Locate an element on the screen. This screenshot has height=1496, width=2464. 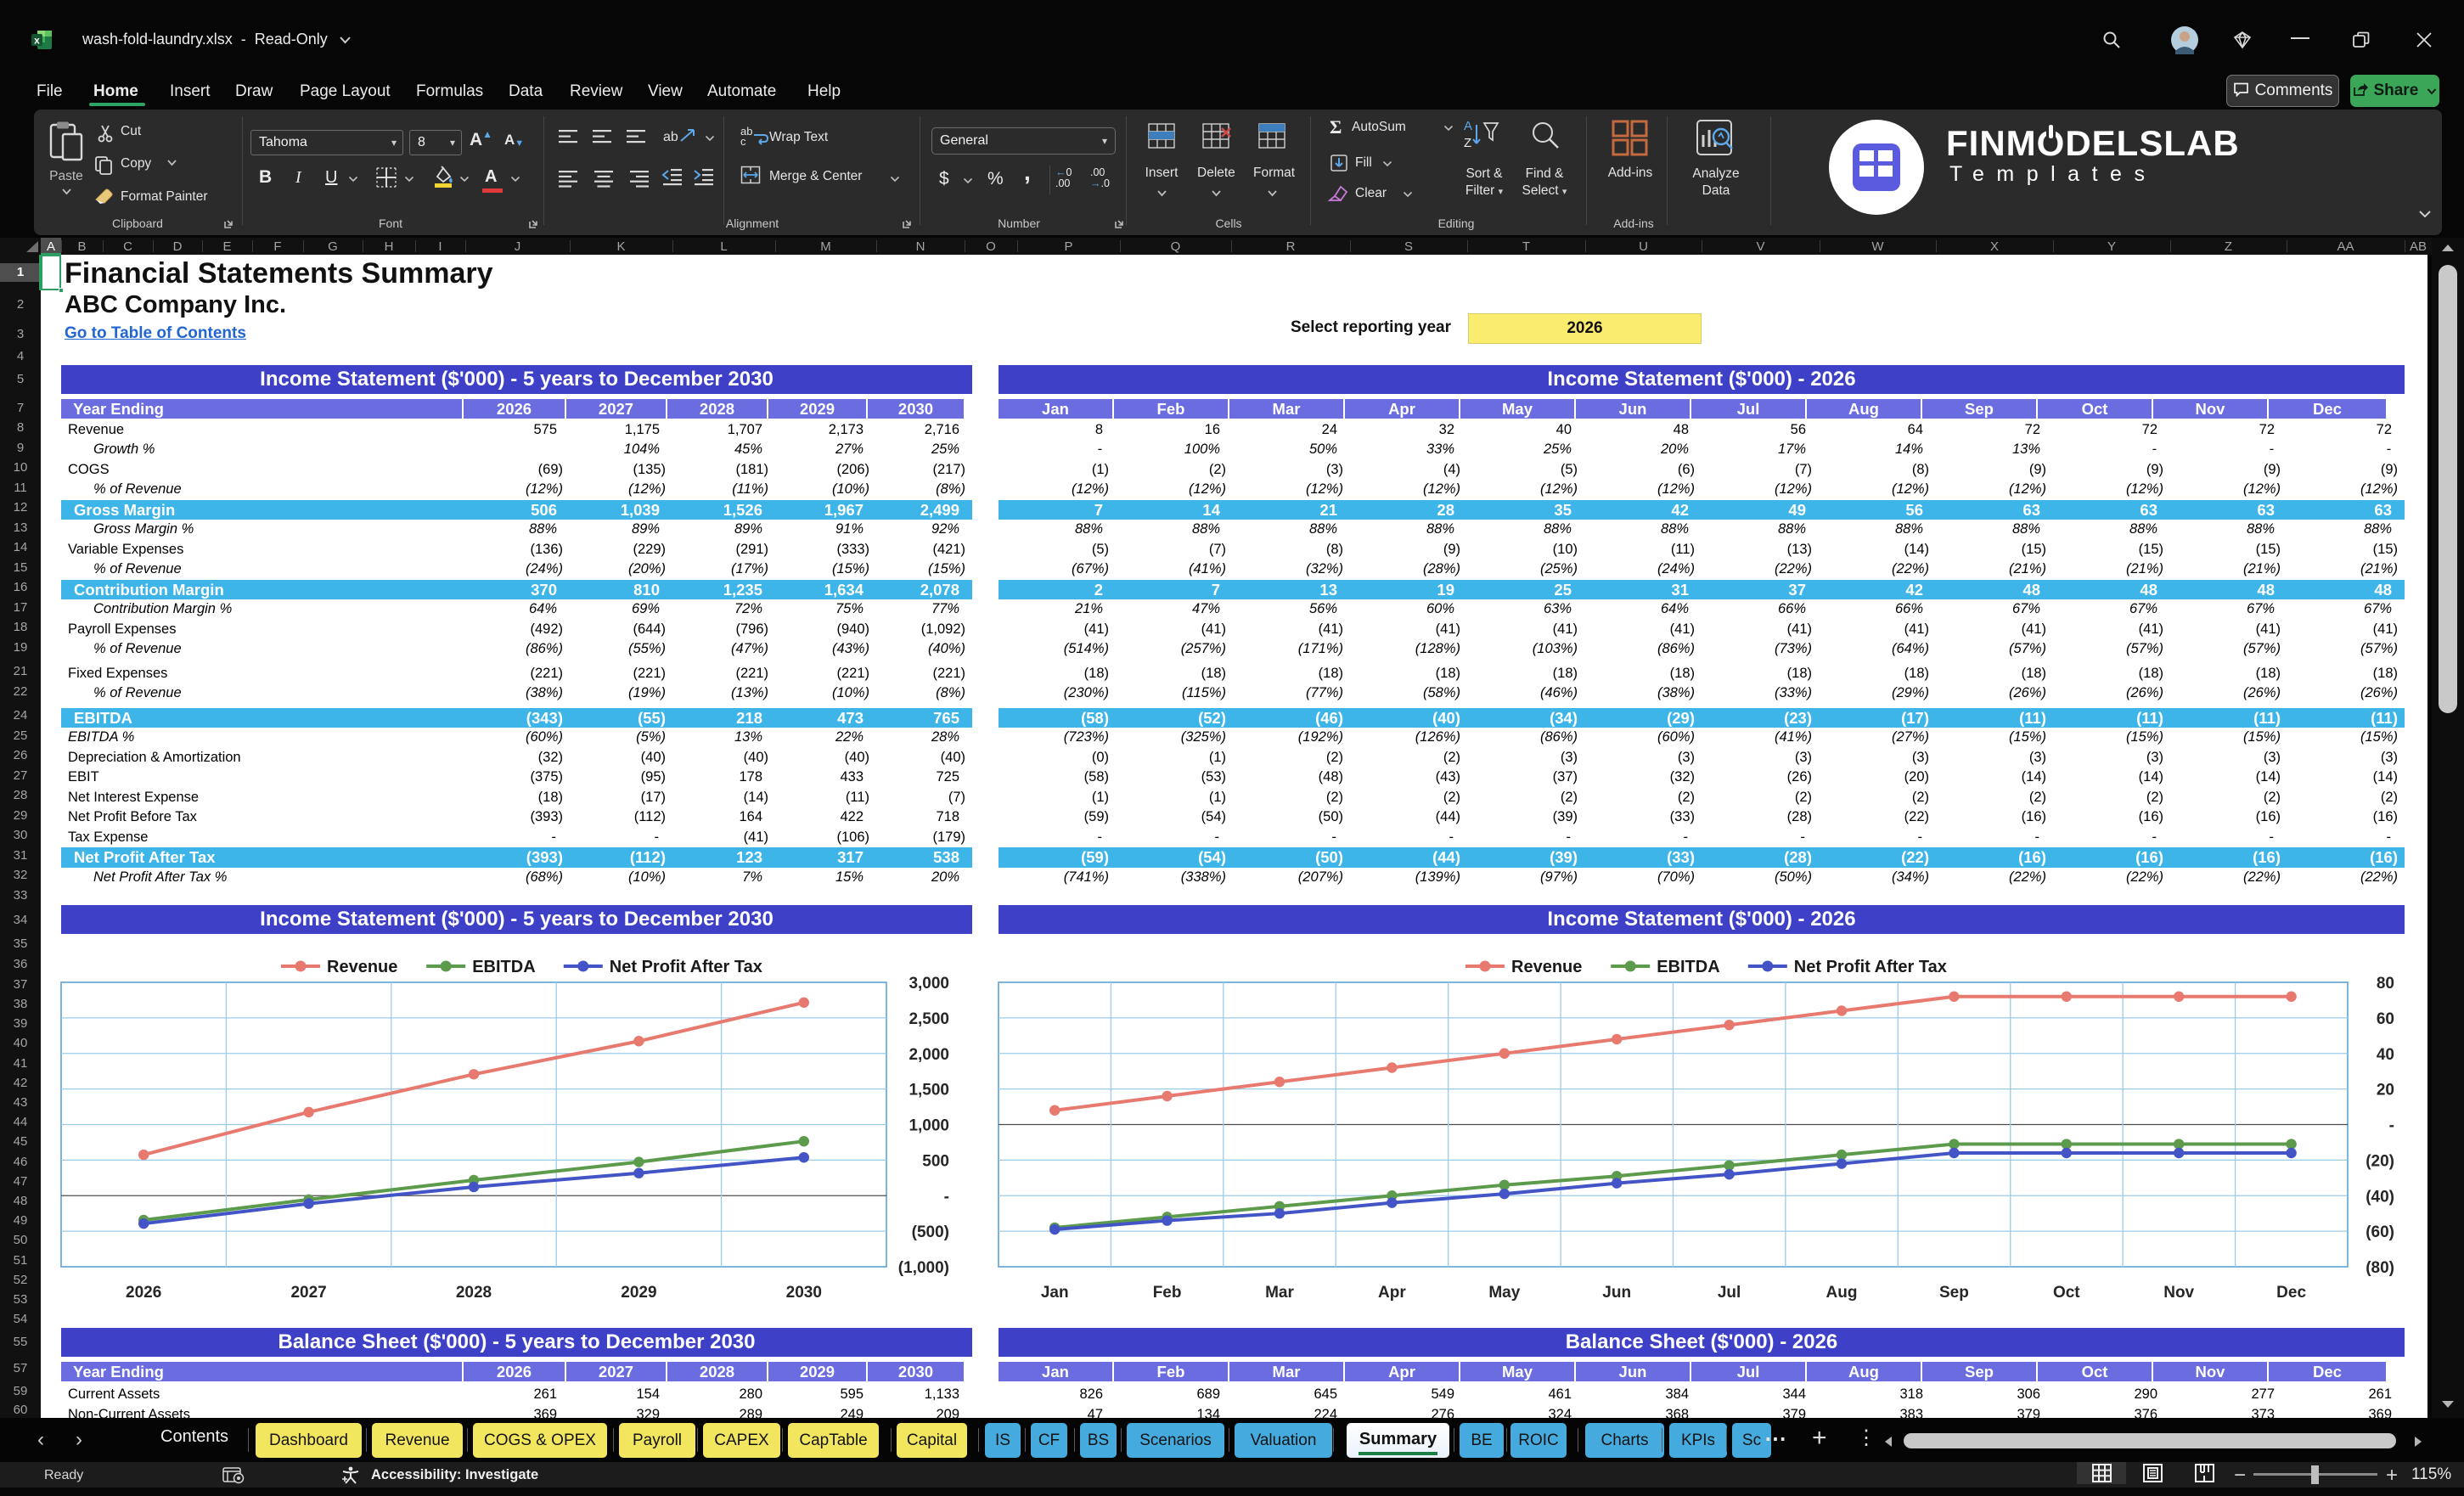
svg-text: (20) is located at coordinates (2380, 1161).